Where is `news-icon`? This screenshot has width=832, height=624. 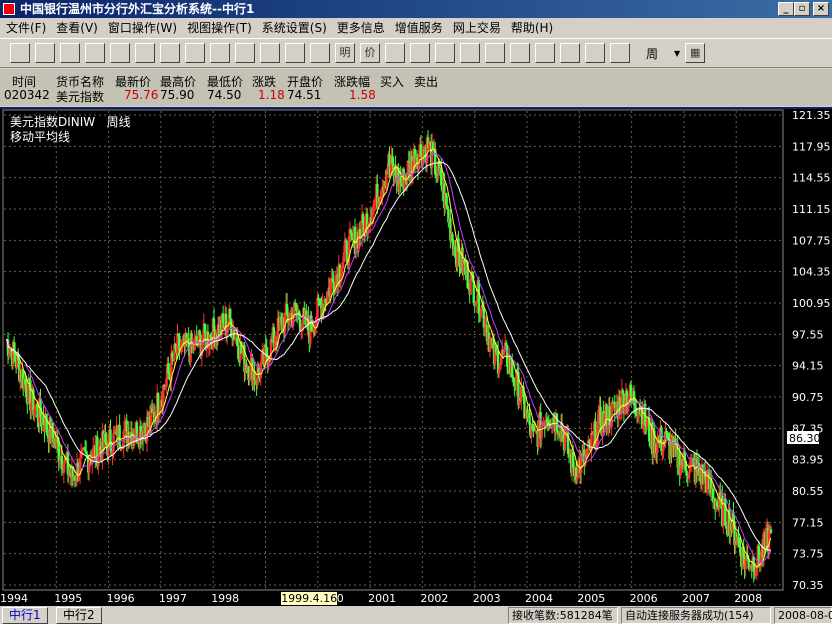
news-icon is located at coordinates (495, 53).